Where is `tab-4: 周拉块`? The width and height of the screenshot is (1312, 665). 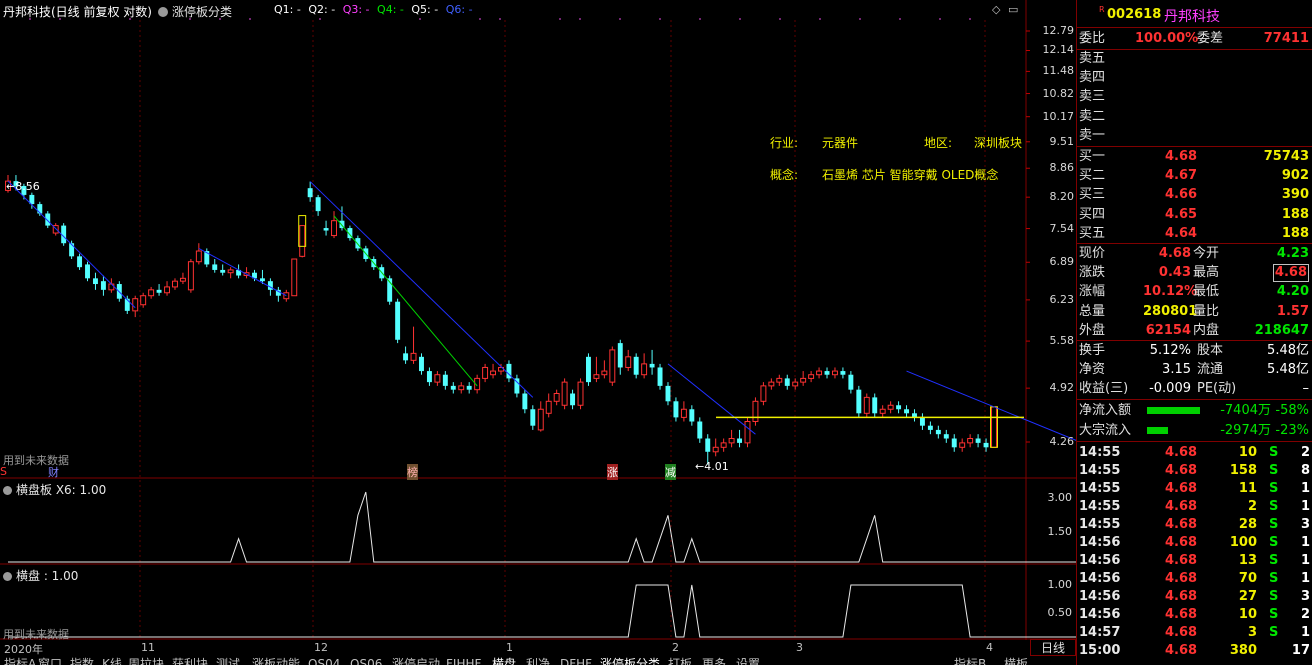 tab-4: 周拉块 is located at coordinates (146, 660).